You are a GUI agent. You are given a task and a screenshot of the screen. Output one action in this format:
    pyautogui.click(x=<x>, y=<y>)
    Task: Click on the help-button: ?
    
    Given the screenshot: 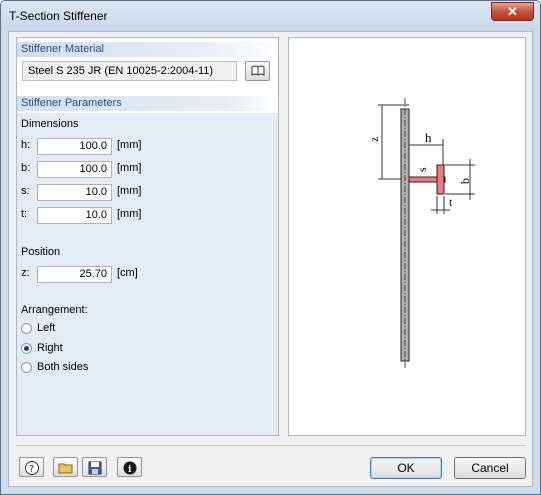 What is the action you would take?
    pyautogui.click(x=31, y=467)
    